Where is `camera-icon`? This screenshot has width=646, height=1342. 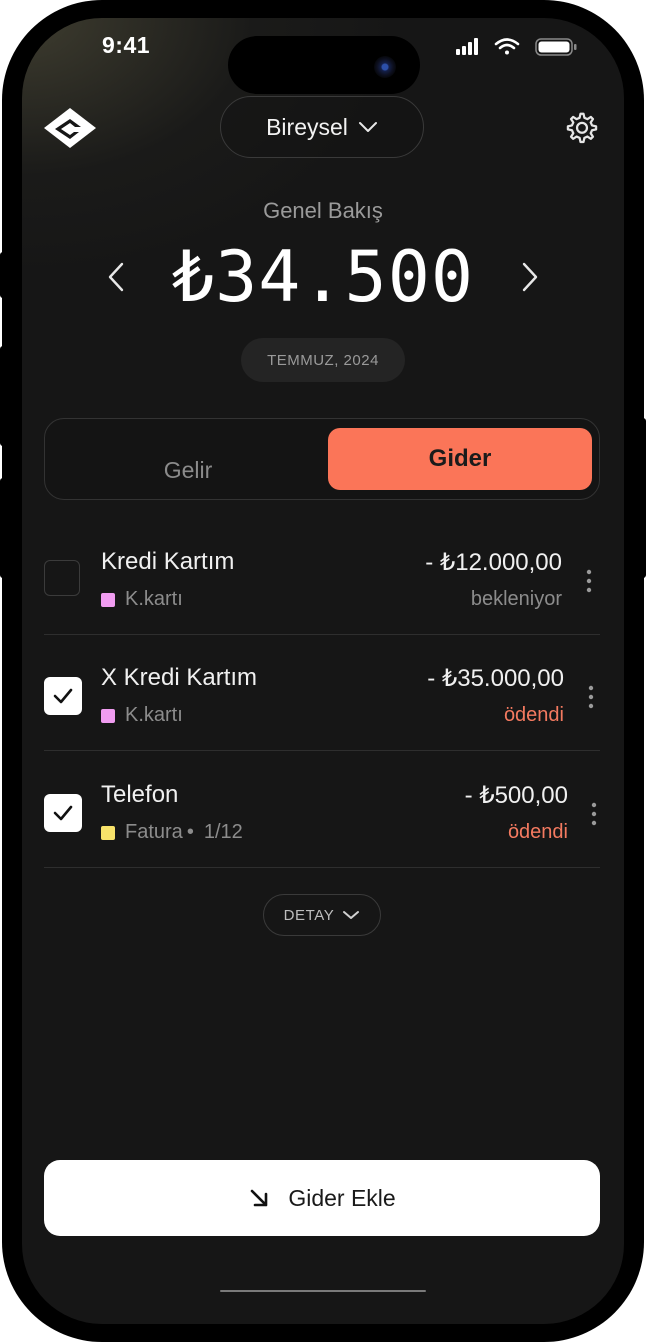
camera-icon is located at coordinates (385, 67).